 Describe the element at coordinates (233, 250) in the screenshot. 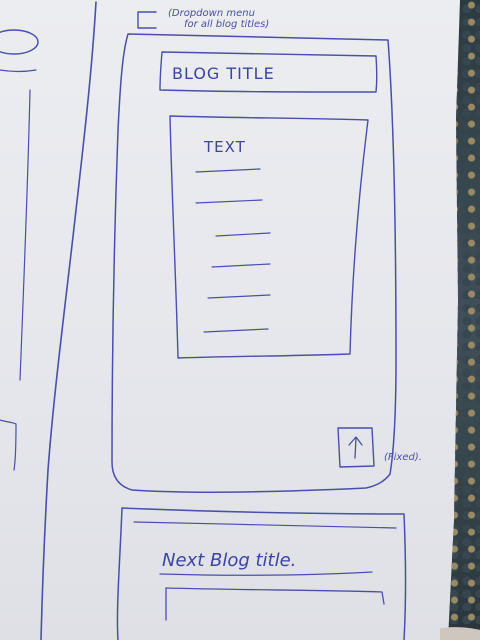

I see `text-lines` at that location.